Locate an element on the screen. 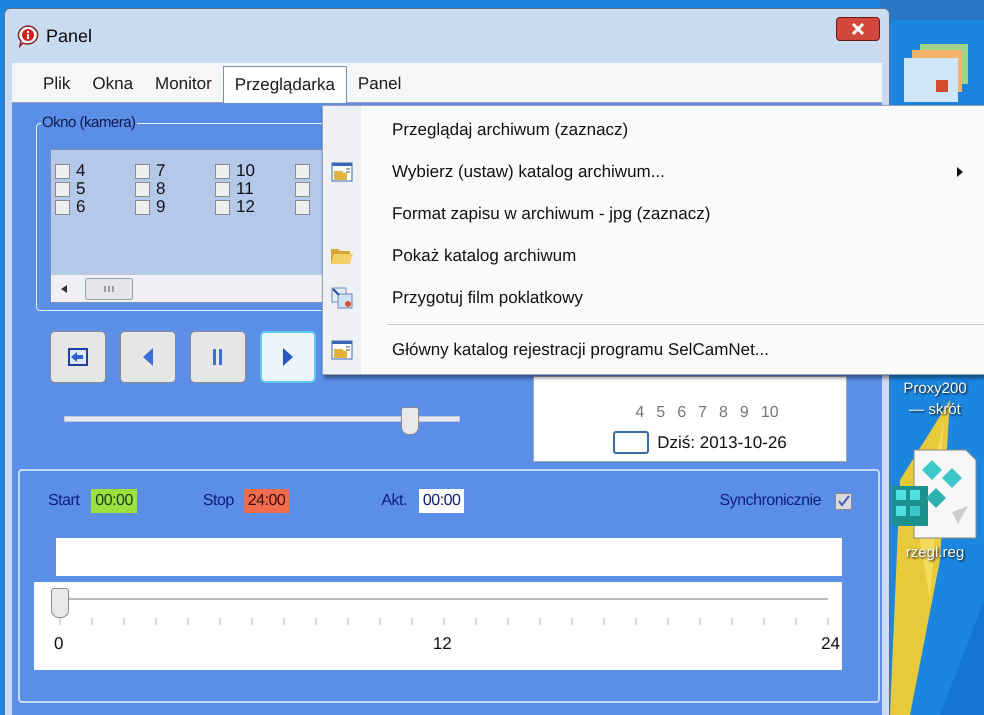 The height and width of the screenshot is (715, 984). menu-item: Format zapisu w archiwum - jpg (zaznacz) is located at coordinates (653, 214).